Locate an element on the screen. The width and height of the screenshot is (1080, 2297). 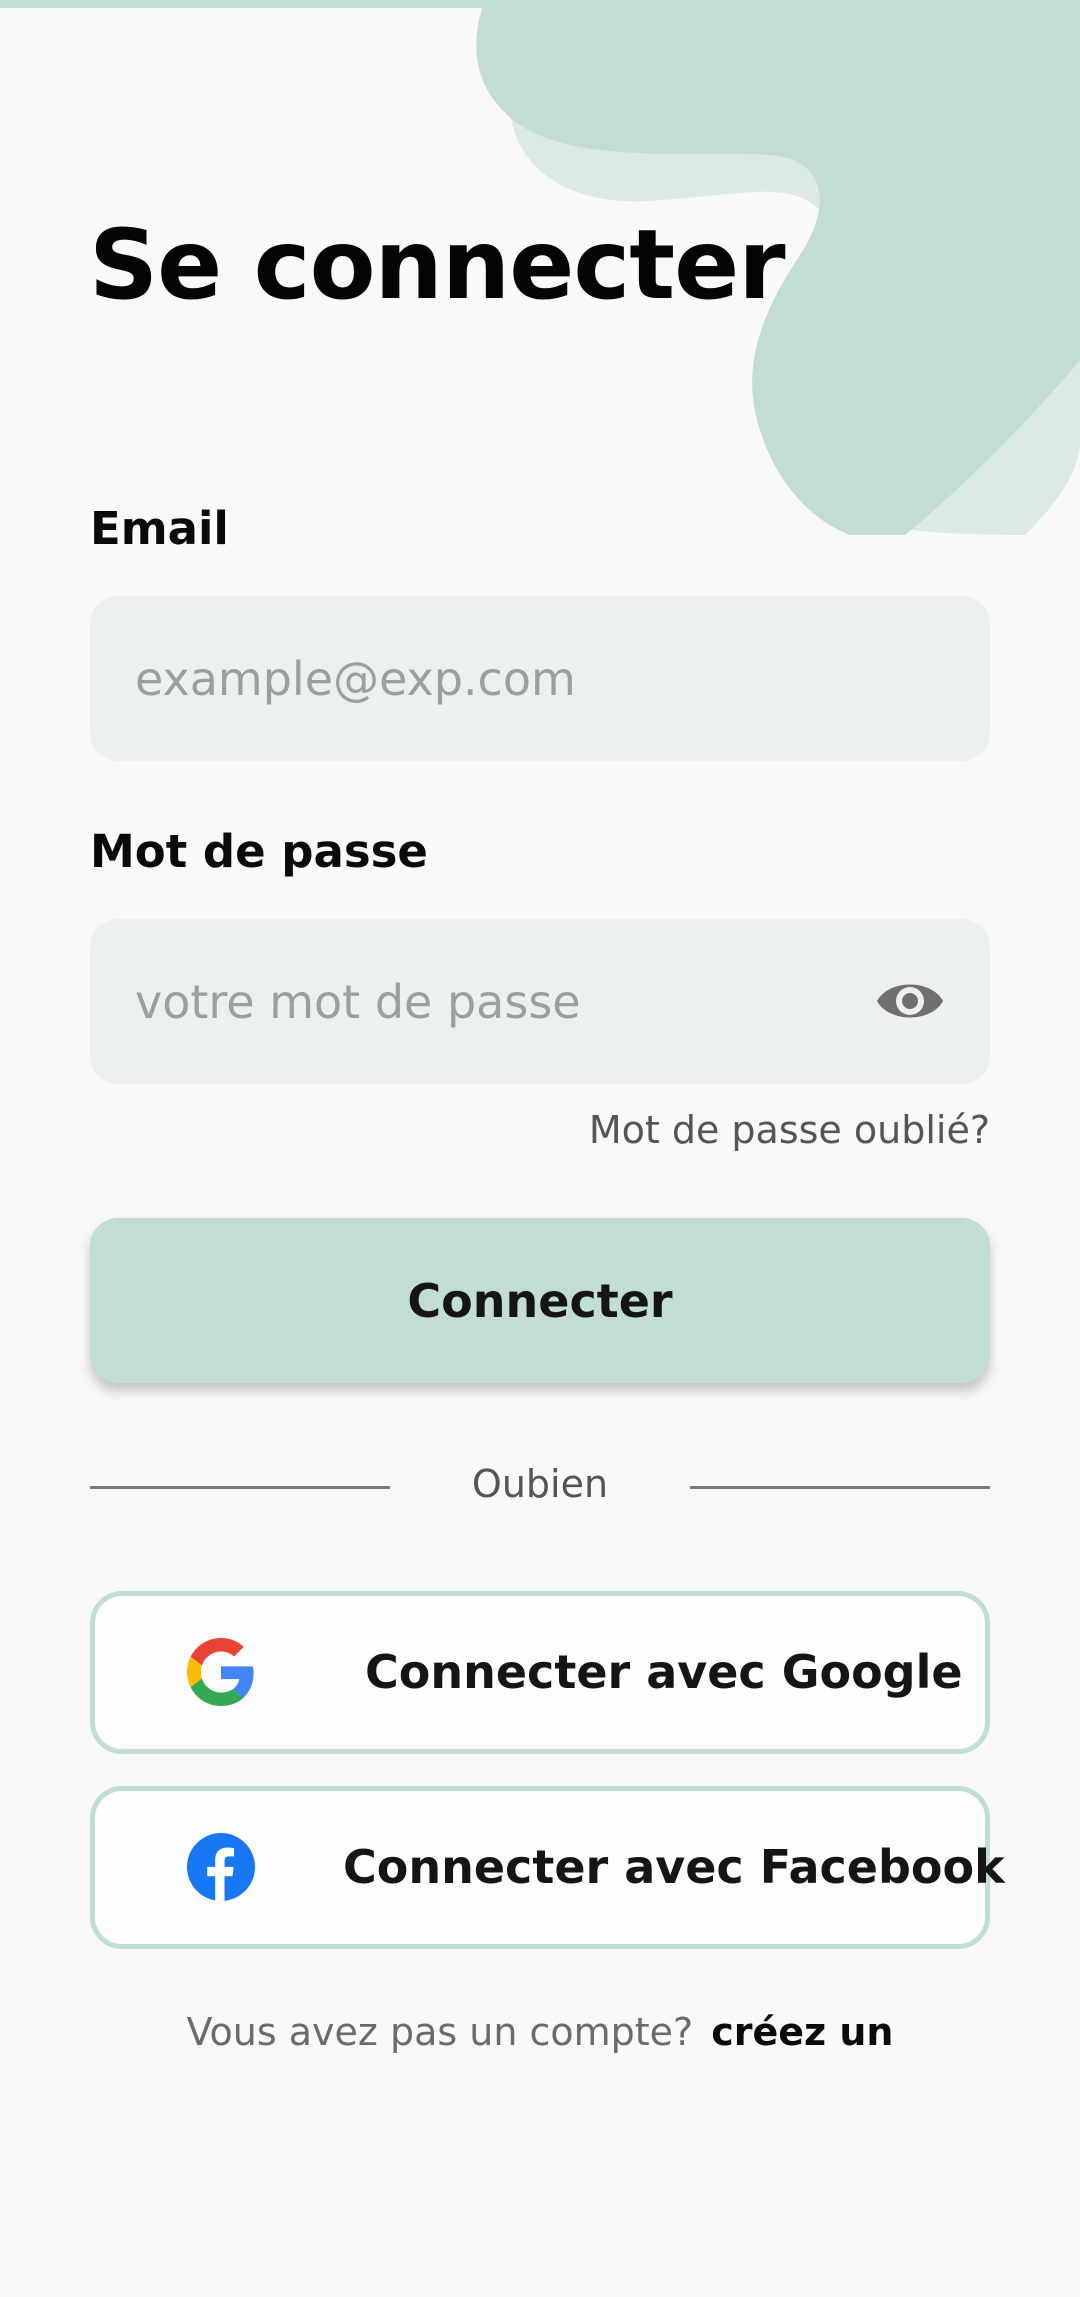
signup-row: Vous avez pas un compte? créez un is located at coordinates (540, 2032).